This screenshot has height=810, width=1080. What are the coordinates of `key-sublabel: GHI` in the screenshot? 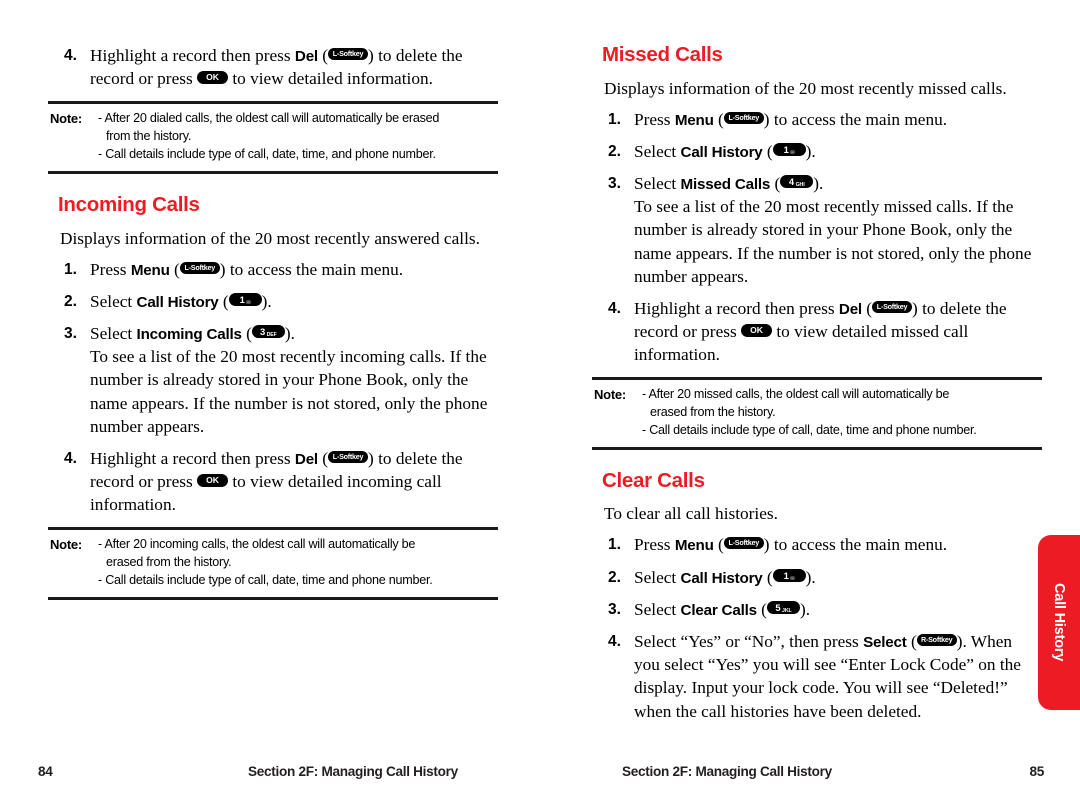 It's located at (800, 185).